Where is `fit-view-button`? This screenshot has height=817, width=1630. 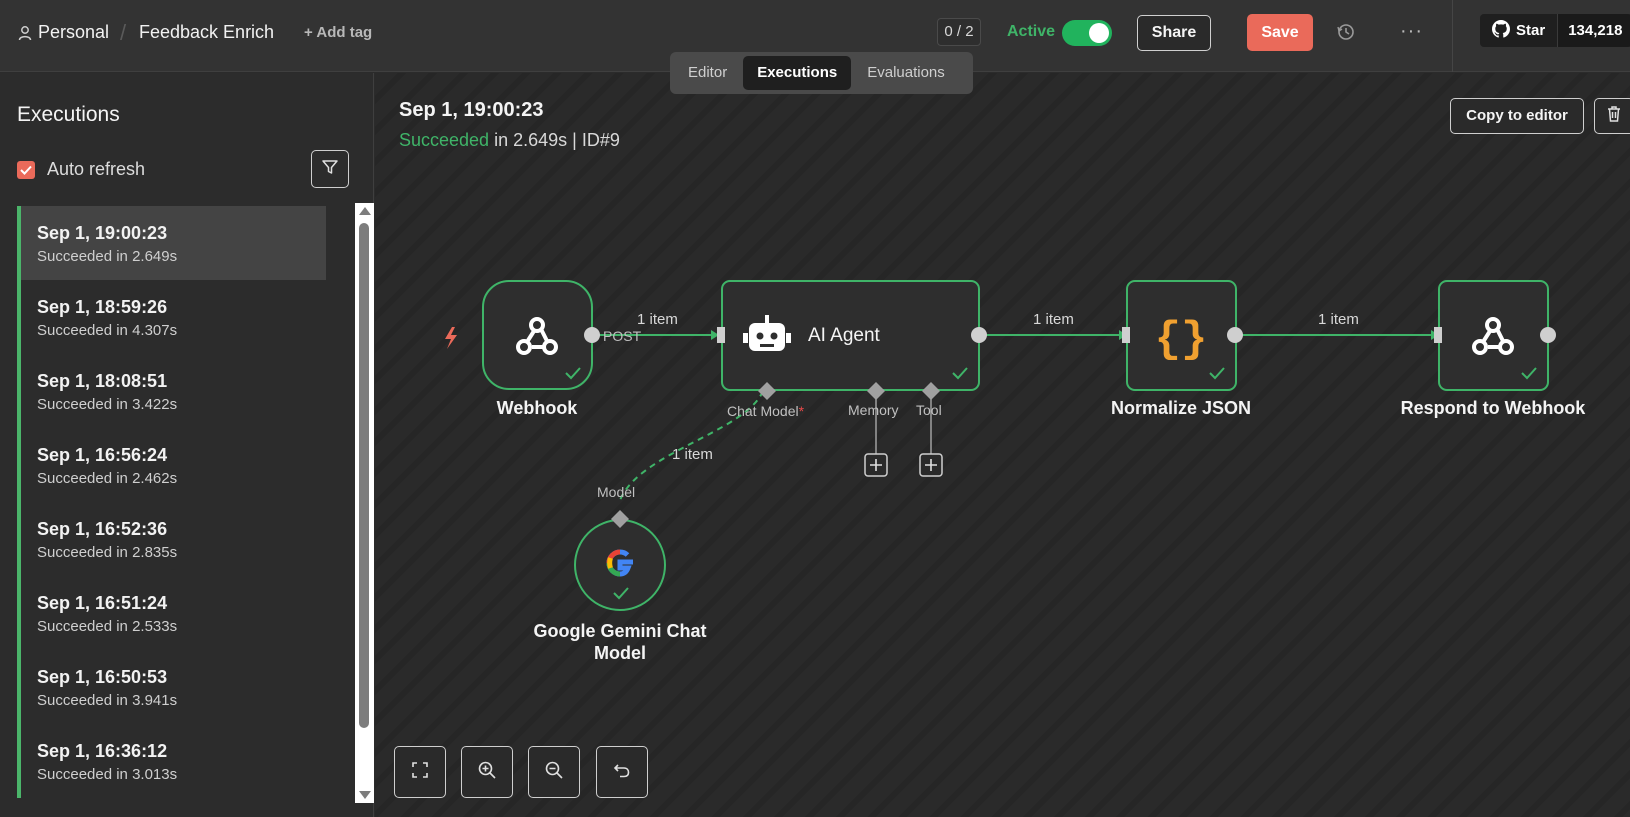 fit-view-button is located at coordinates (420, 772).